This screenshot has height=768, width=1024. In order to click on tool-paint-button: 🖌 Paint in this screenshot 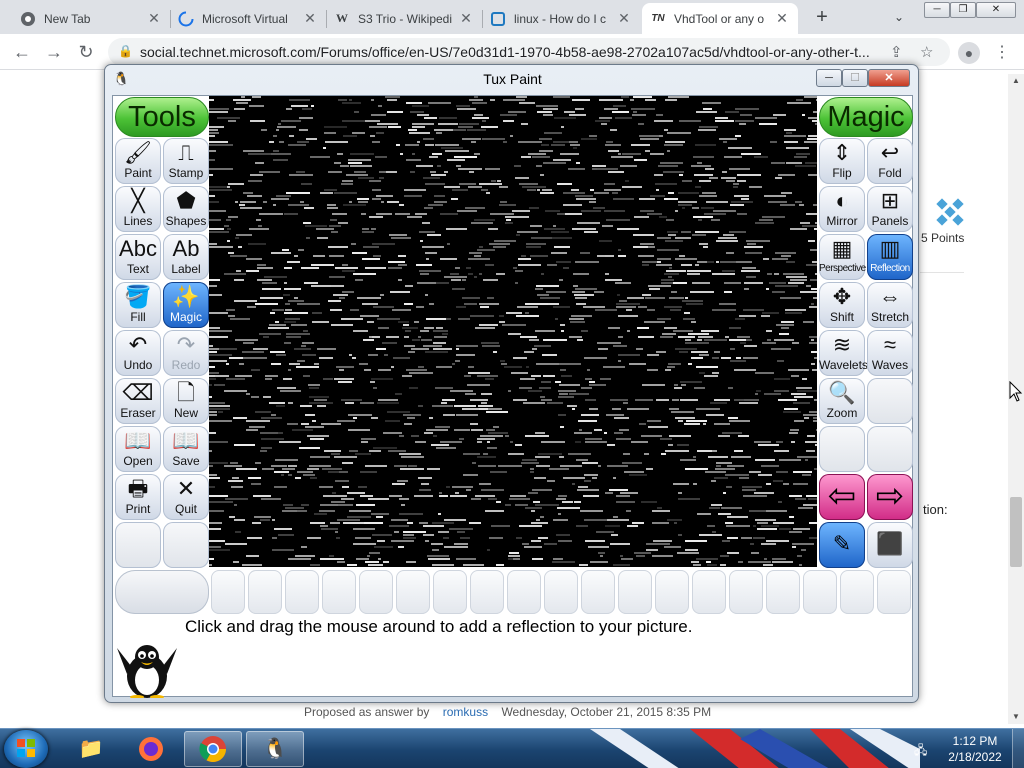, I will do `click(138, 161)`.